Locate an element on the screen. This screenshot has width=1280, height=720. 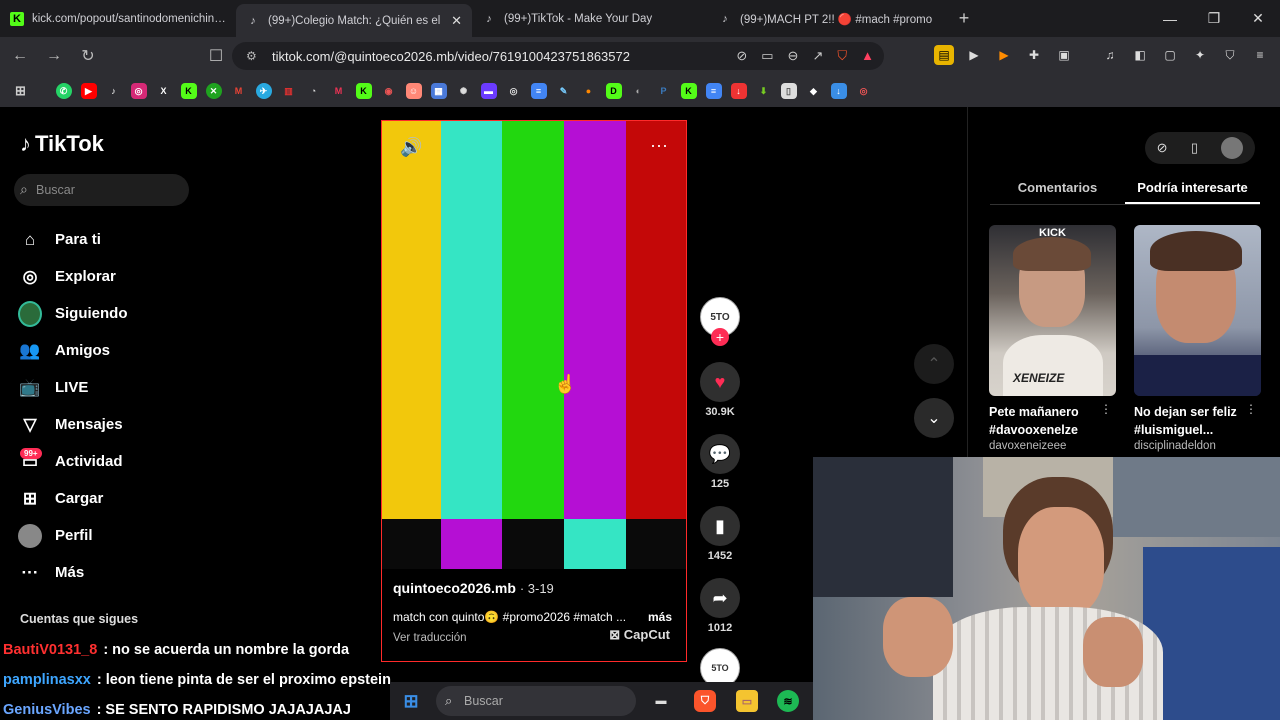
media-icon: ♫ is located at coordinates (1110, 55).